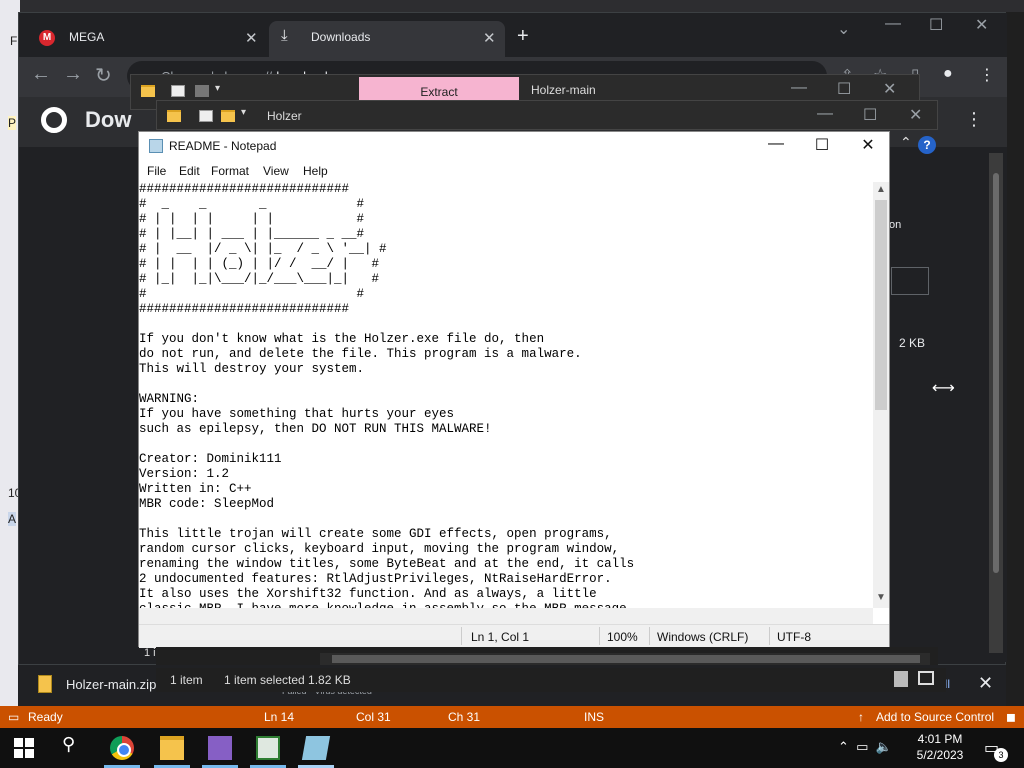 This screenshot has height=768, width=1024. What do you see at coordinates (514, 171) in the screenshot?
I see `menu-bar: File Edit Format View Help` at bounding box center [514, 171].